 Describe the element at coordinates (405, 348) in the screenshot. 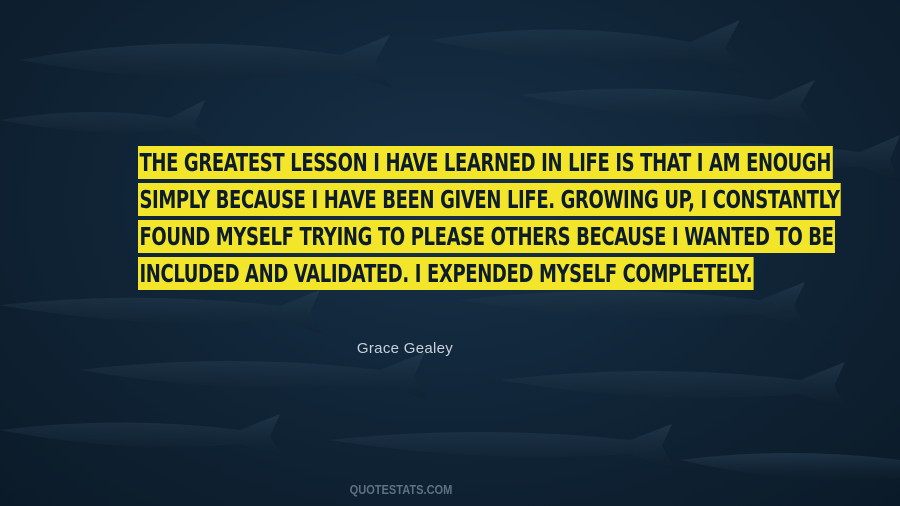

I see `quote-author: Grace Gealey` at that location.